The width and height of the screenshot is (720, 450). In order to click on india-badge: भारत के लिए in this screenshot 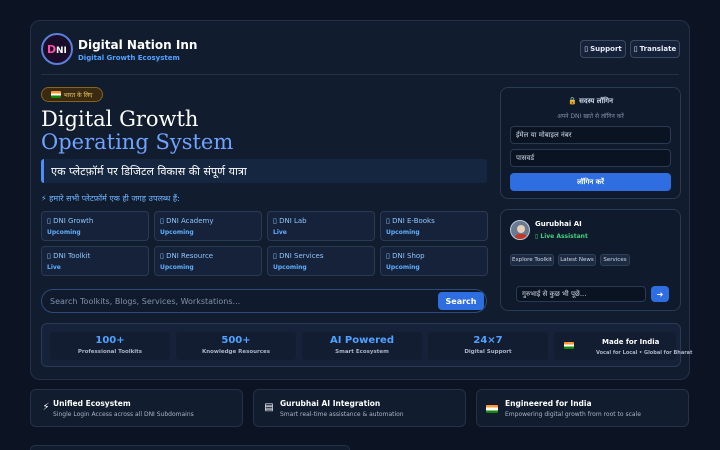, I will do `click(72, 94)`.